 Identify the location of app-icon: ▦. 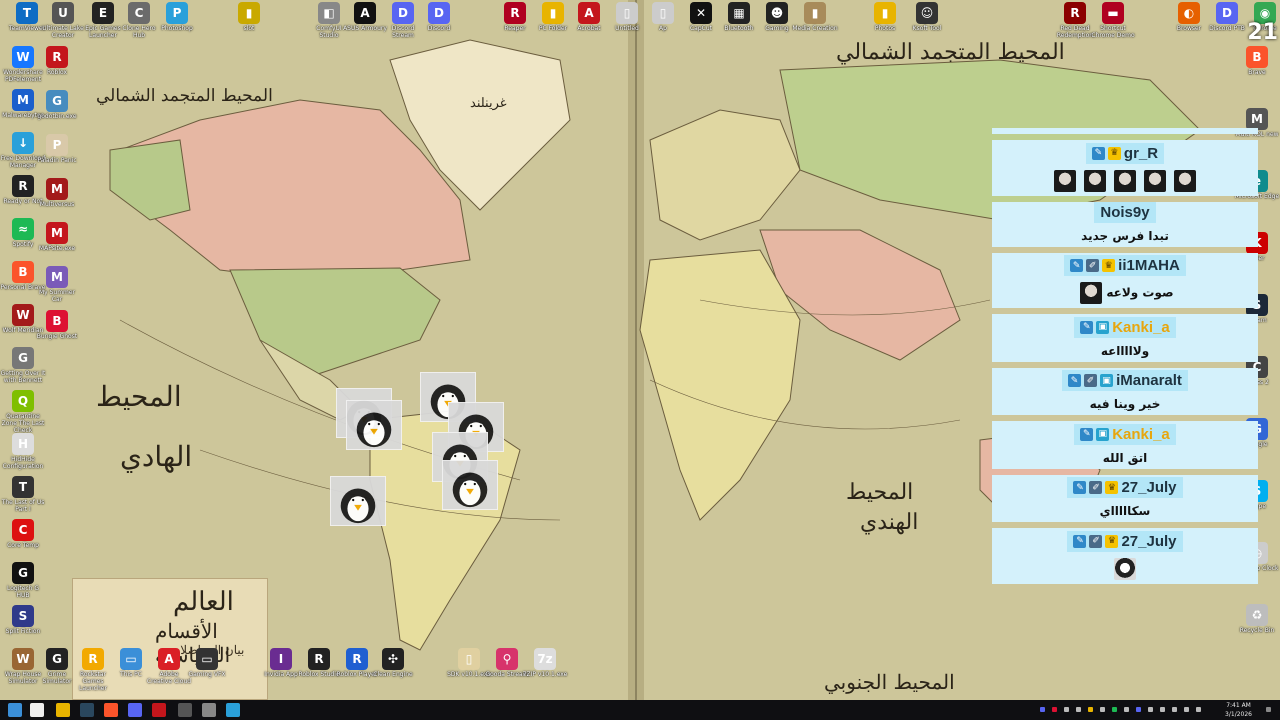
(739, 13).